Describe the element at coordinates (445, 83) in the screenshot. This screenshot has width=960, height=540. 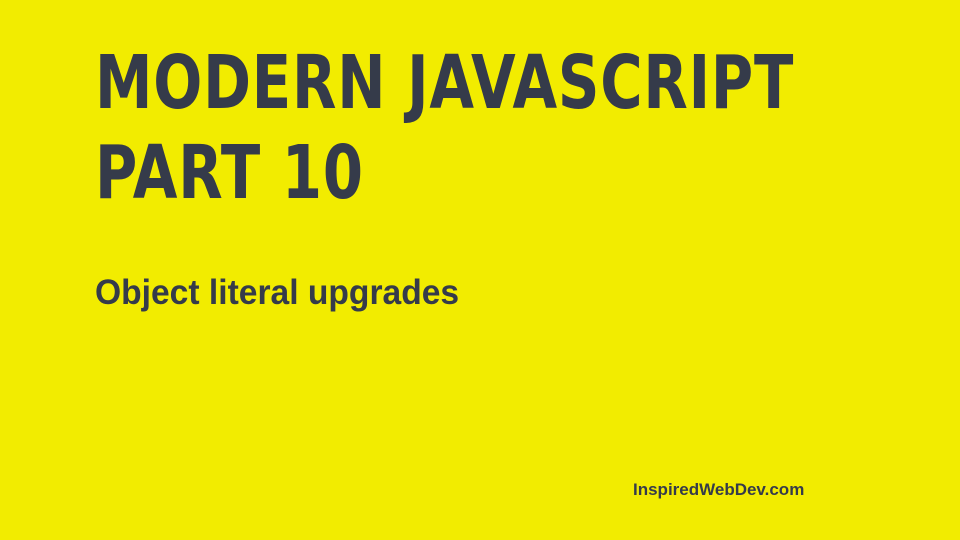
I see `title-line-1: MODERN JAVASCRIPT` at that location.